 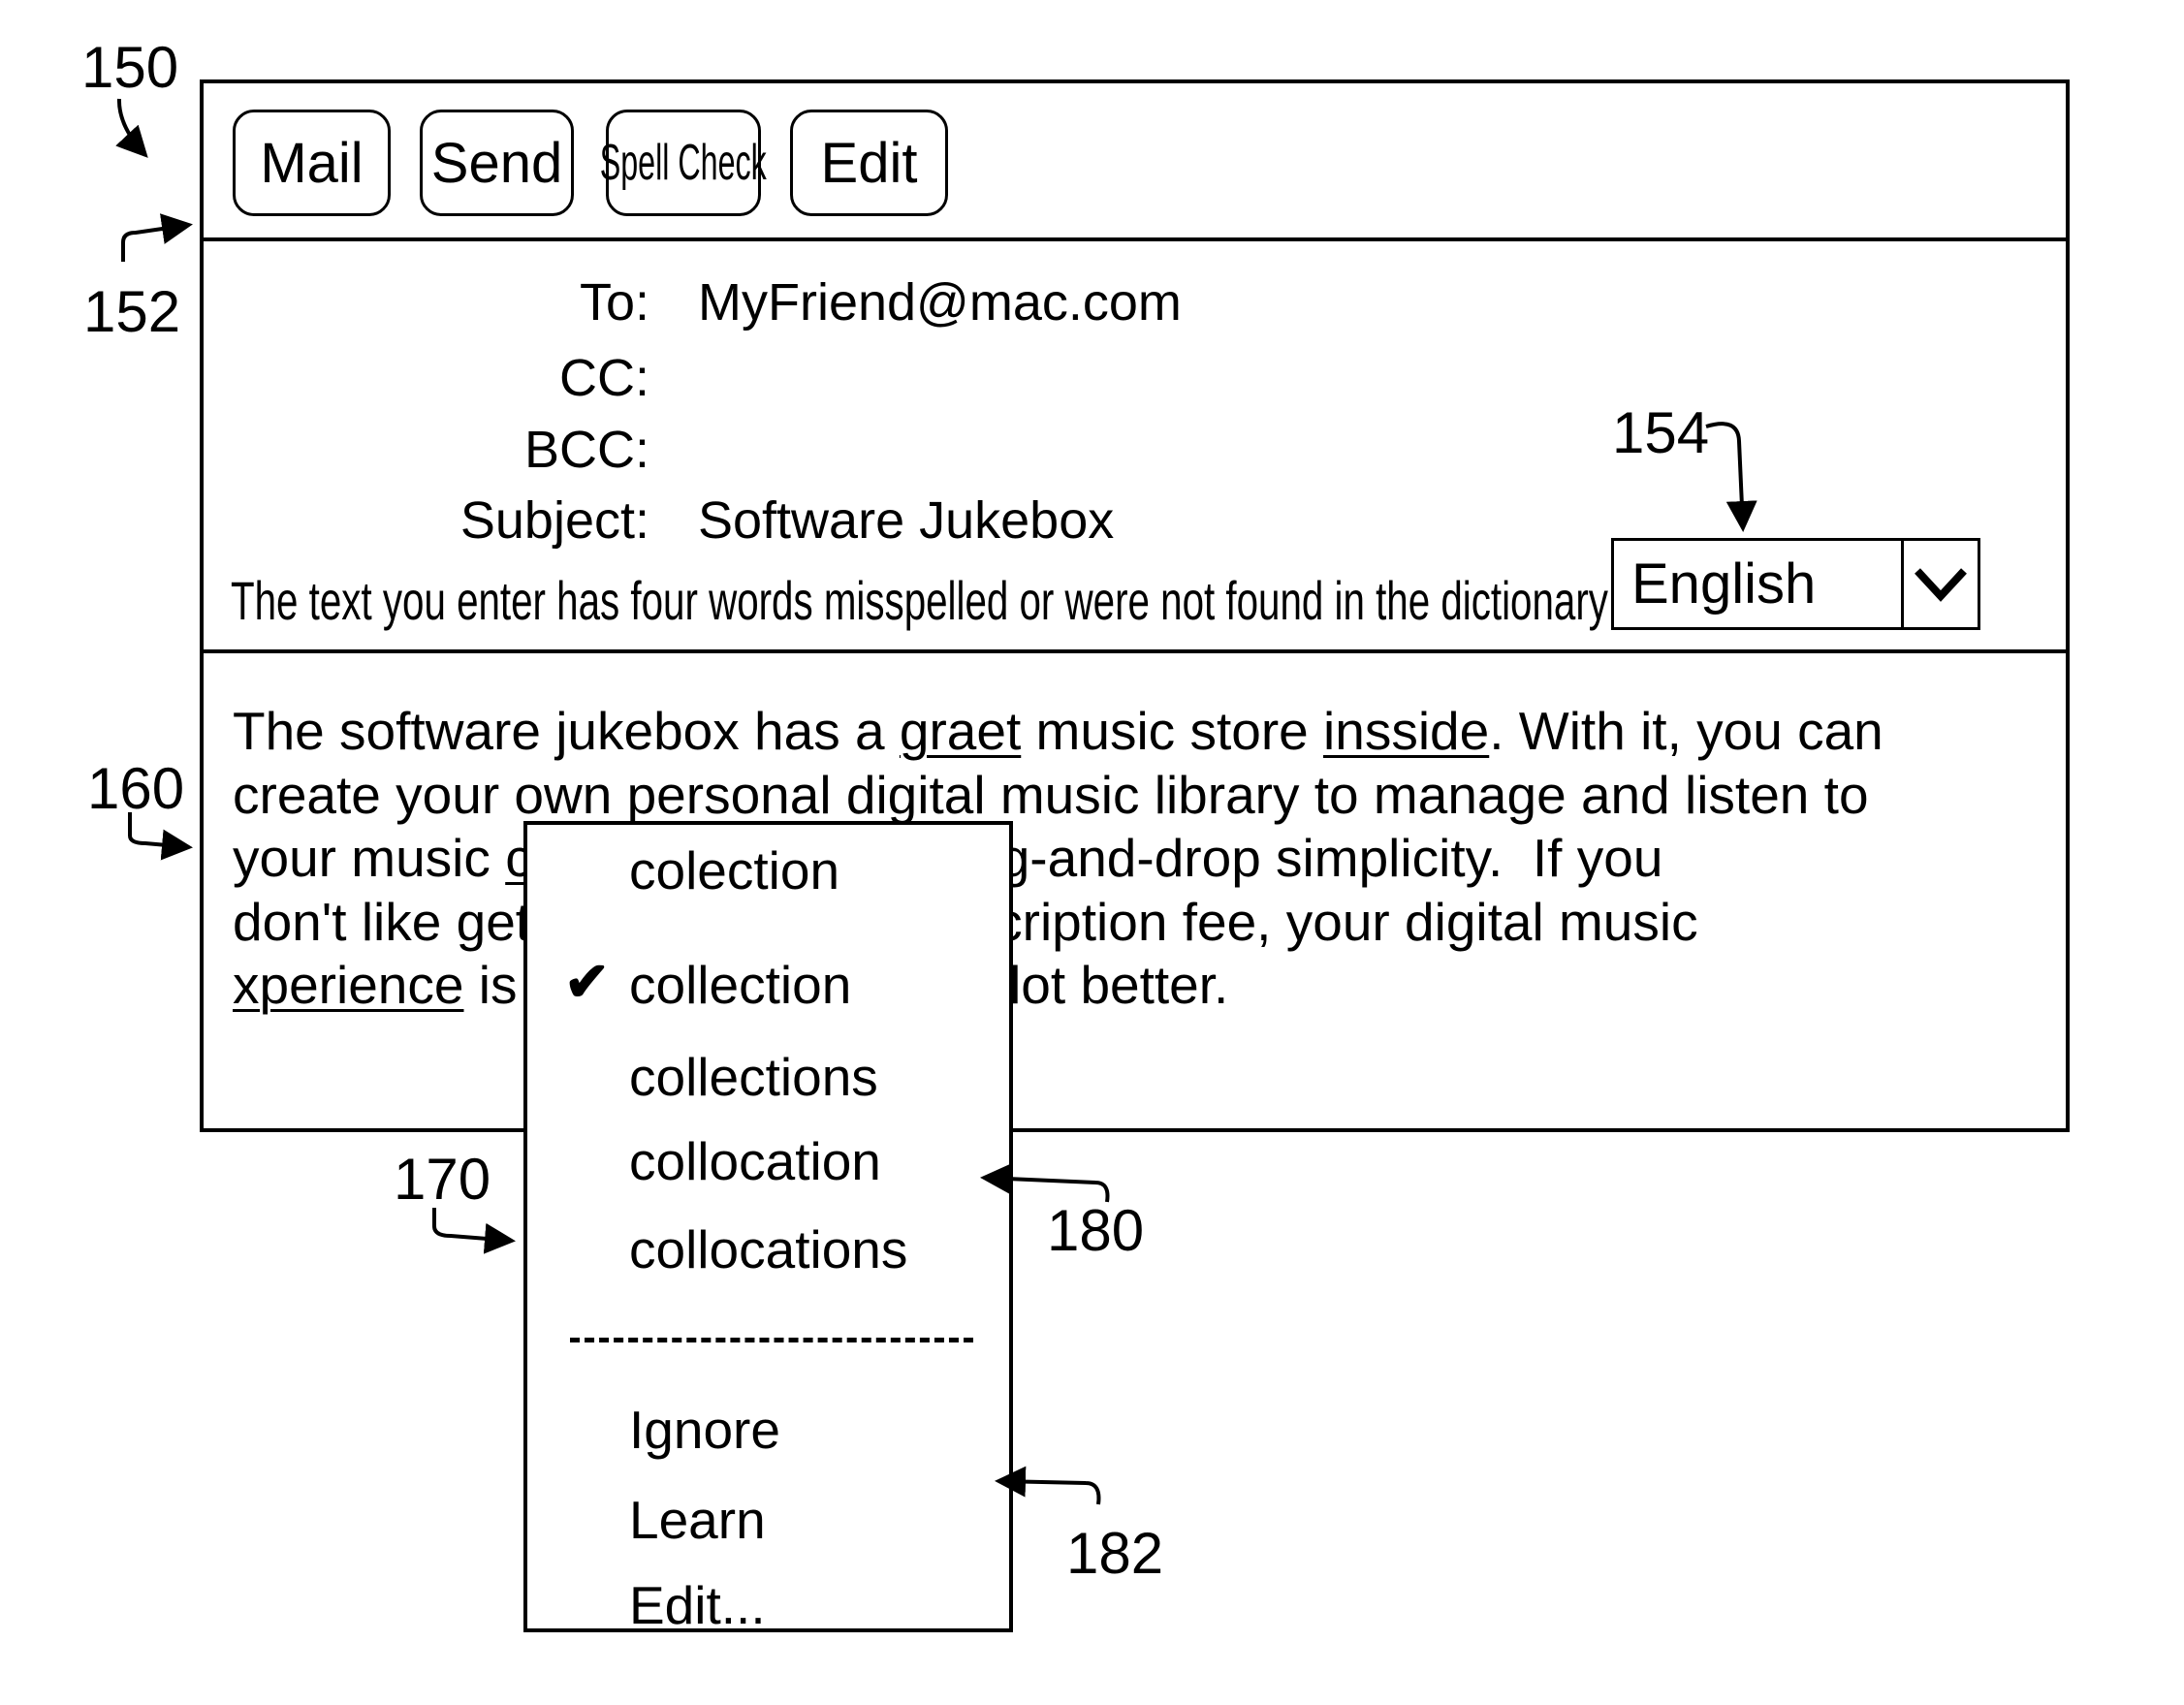 I want to click on misspelled-word: xperience, so click(x=348, y=985).